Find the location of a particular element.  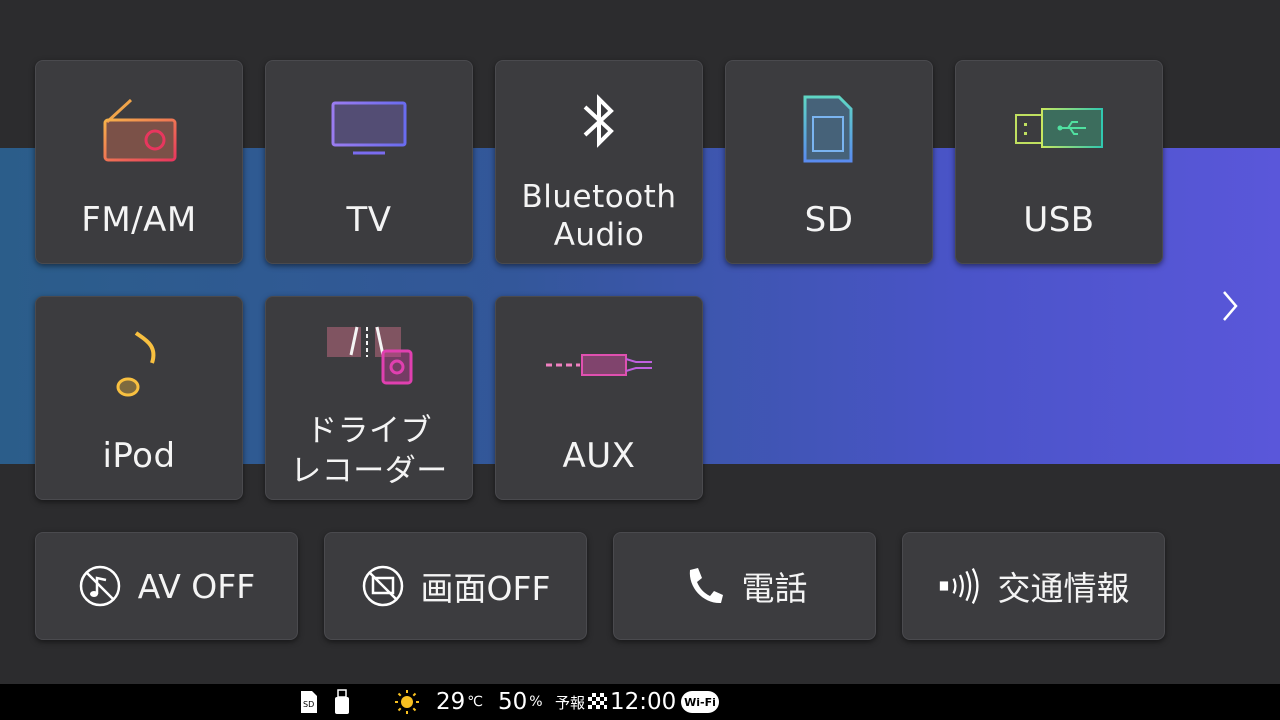

source-label-line1: Bluetooth is located at coordinates (599, 197).